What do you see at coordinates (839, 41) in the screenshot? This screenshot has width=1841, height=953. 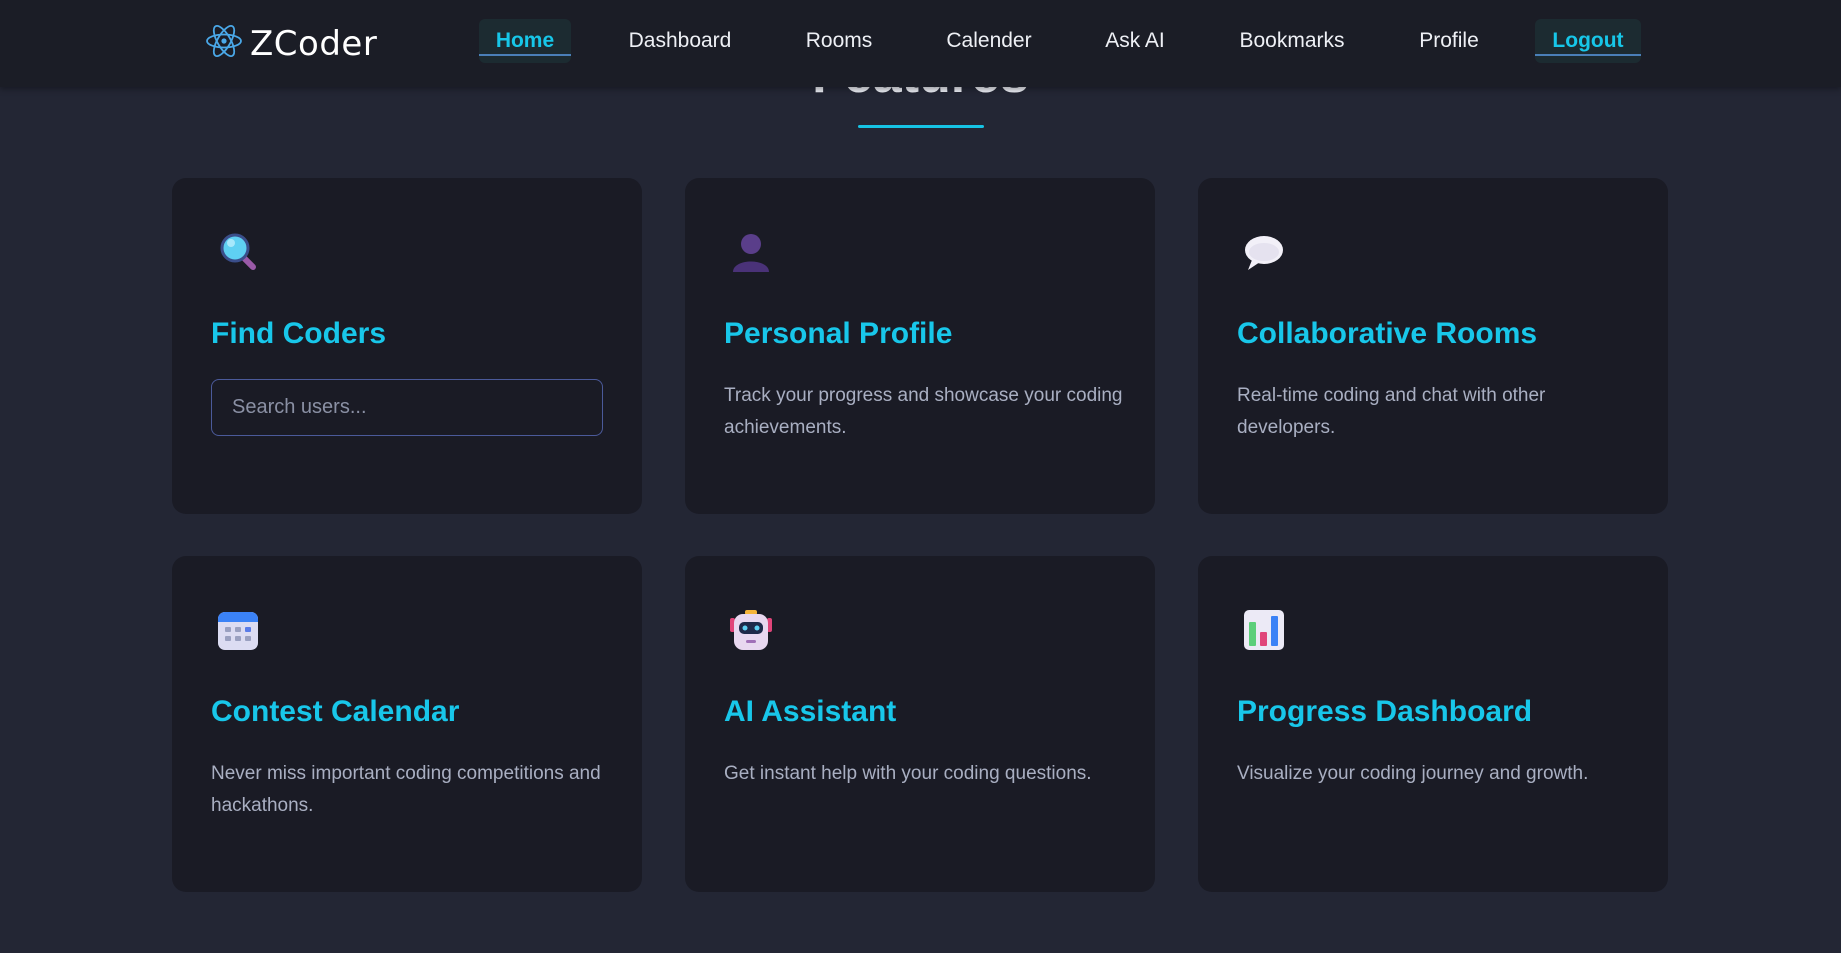 I see `nav-rooms: Rooms` at bounding box center [839, 41].